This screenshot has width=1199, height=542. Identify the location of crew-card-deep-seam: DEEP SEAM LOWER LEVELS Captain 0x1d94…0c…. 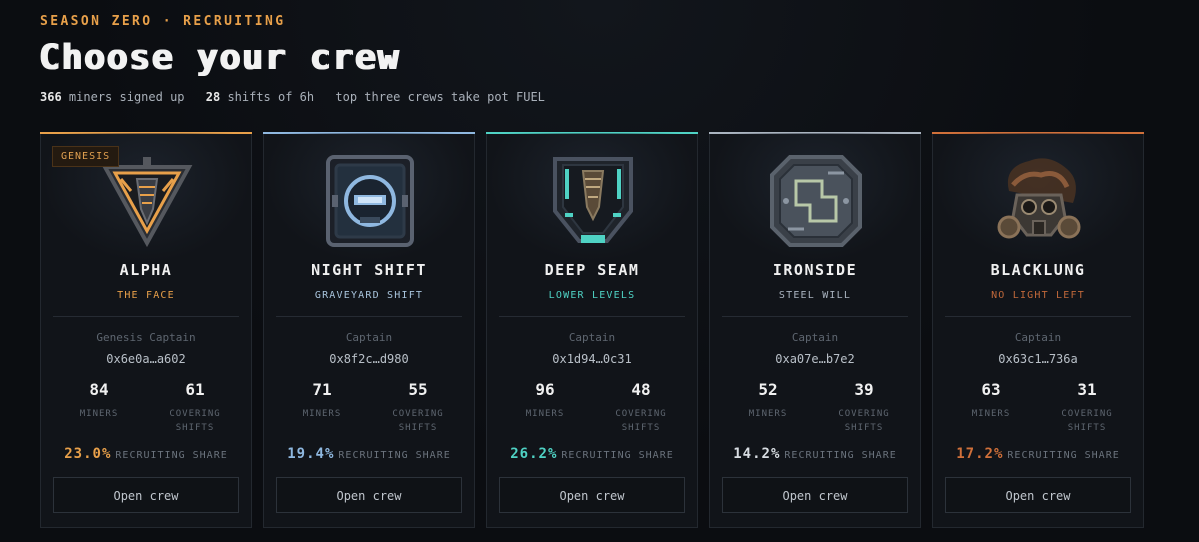
(592, 330).